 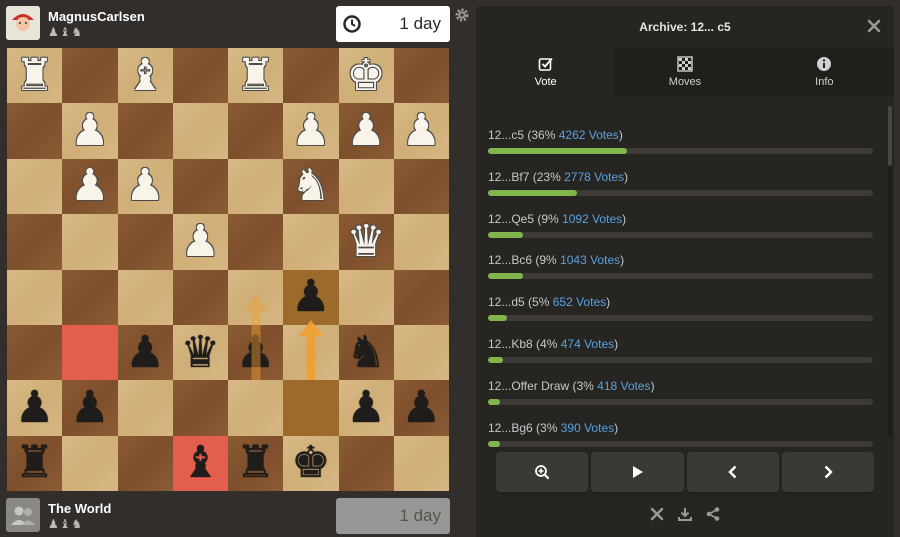 What do you see at coordinates (682, 149) in the screenshot?
I see `vote-option: 12...c5 (36% 4262 Votes)` at bounding box center [682, 149].